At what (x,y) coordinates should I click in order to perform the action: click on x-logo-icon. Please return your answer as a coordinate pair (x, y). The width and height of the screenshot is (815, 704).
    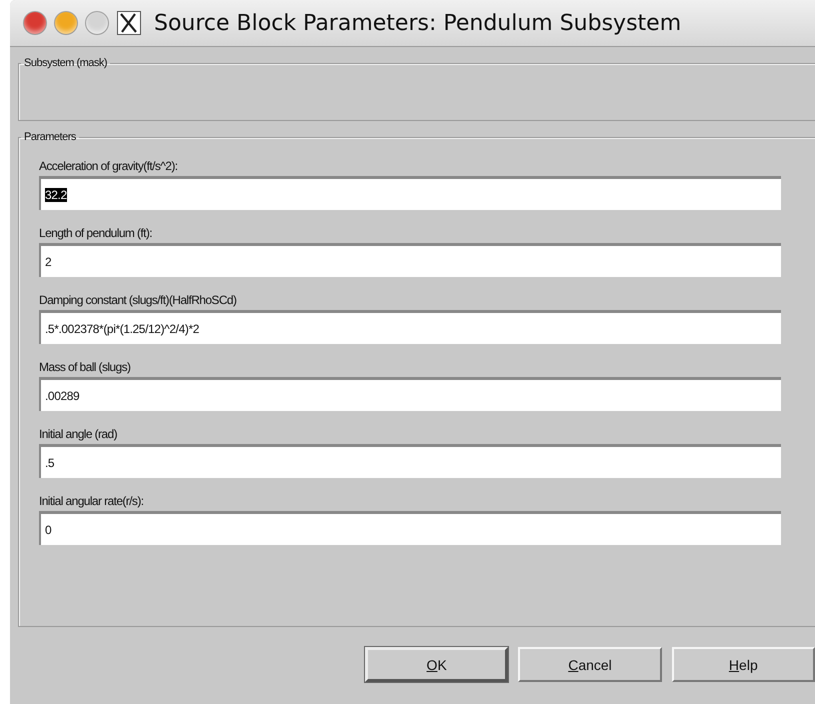
    Looking at the image, I should click on (129, 23).